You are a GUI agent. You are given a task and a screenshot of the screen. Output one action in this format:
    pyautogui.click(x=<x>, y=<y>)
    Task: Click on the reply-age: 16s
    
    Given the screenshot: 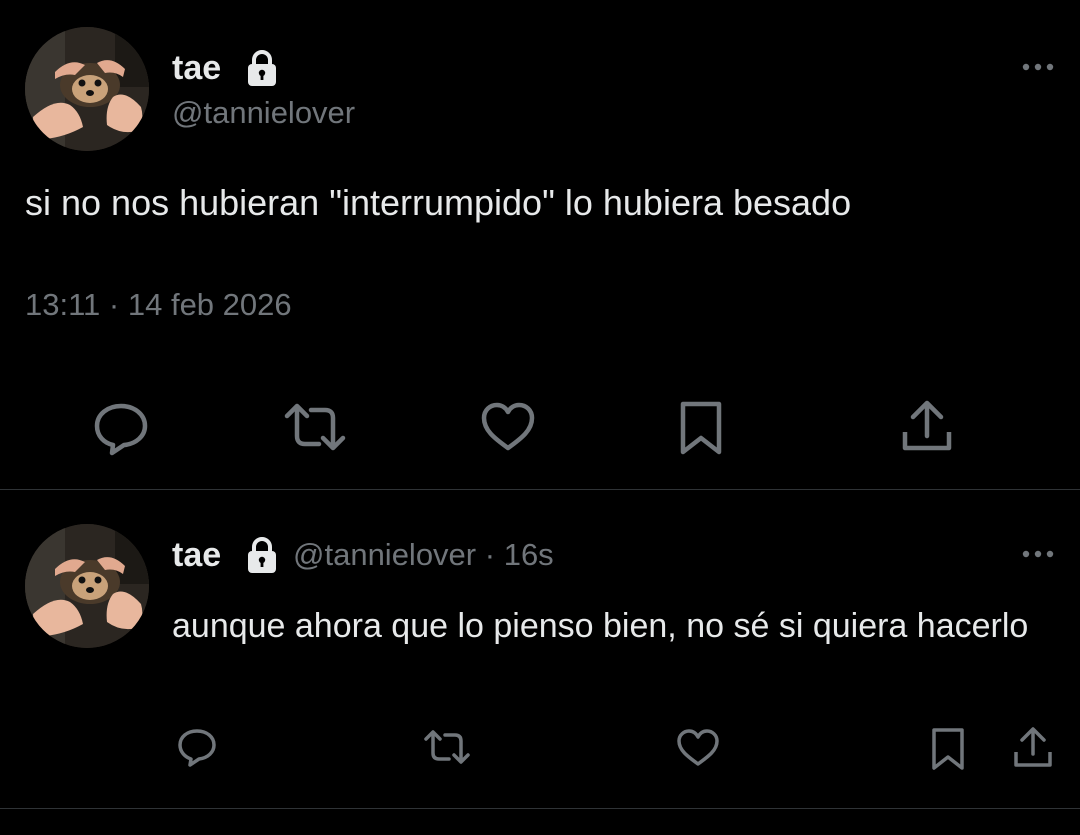 What is the action you would take?
    pyautogui.click(x=529, y=554)
    